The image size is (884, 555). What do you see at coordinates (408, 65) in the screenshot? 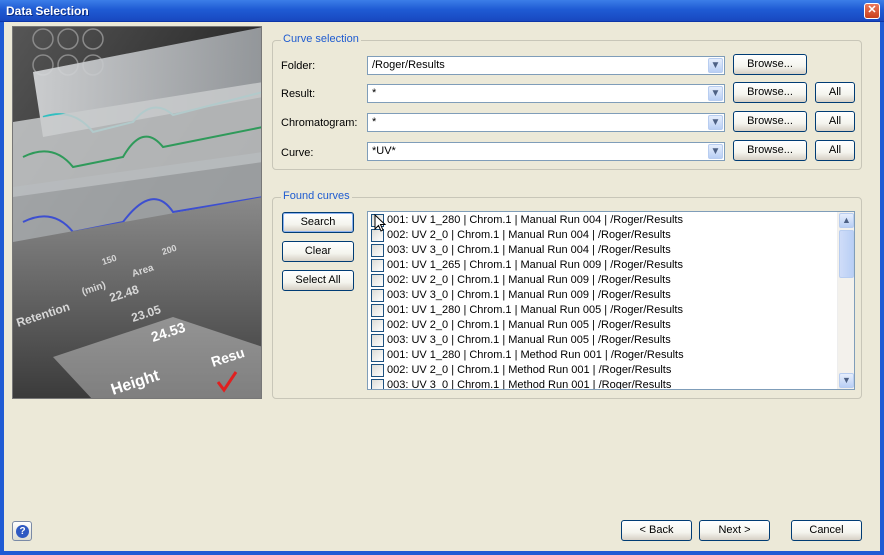
I see `folder-value: /Roger/Results` at bounding box center [408, 65].